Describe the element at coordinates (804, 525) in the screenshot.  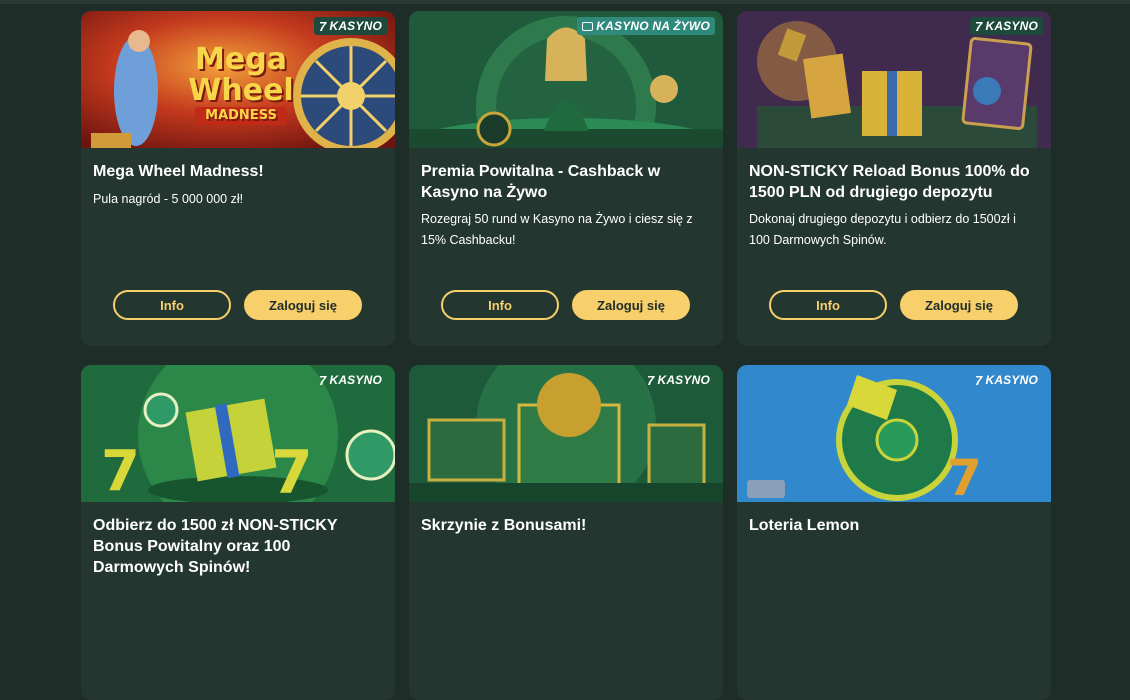
I see `card-title: Loteria Lemon` at that location.